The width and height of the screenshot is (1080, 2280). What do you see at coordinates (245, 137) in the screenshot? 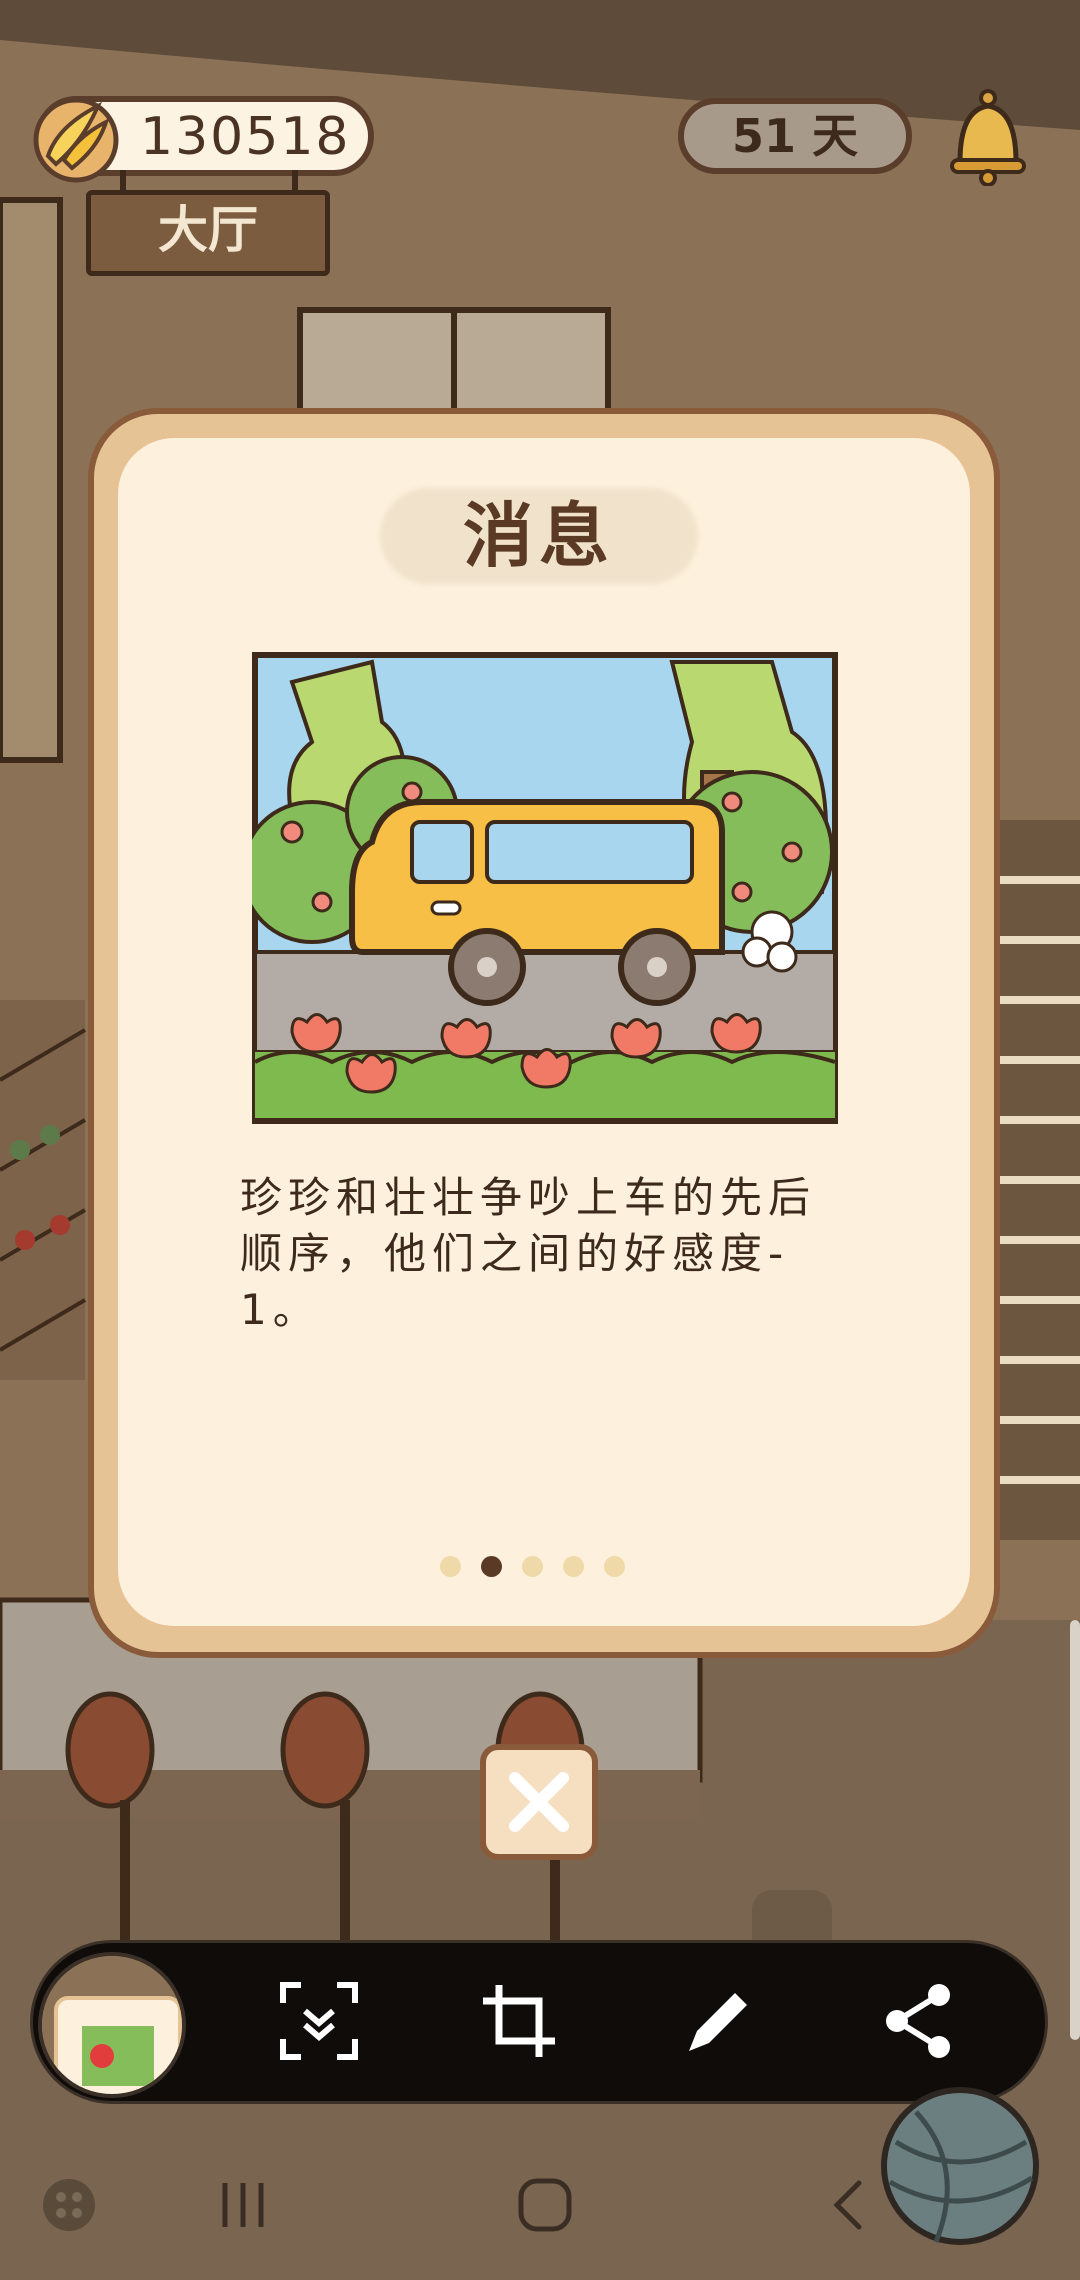
I see `banana-count: 130518` at bounding box center [245, 137].